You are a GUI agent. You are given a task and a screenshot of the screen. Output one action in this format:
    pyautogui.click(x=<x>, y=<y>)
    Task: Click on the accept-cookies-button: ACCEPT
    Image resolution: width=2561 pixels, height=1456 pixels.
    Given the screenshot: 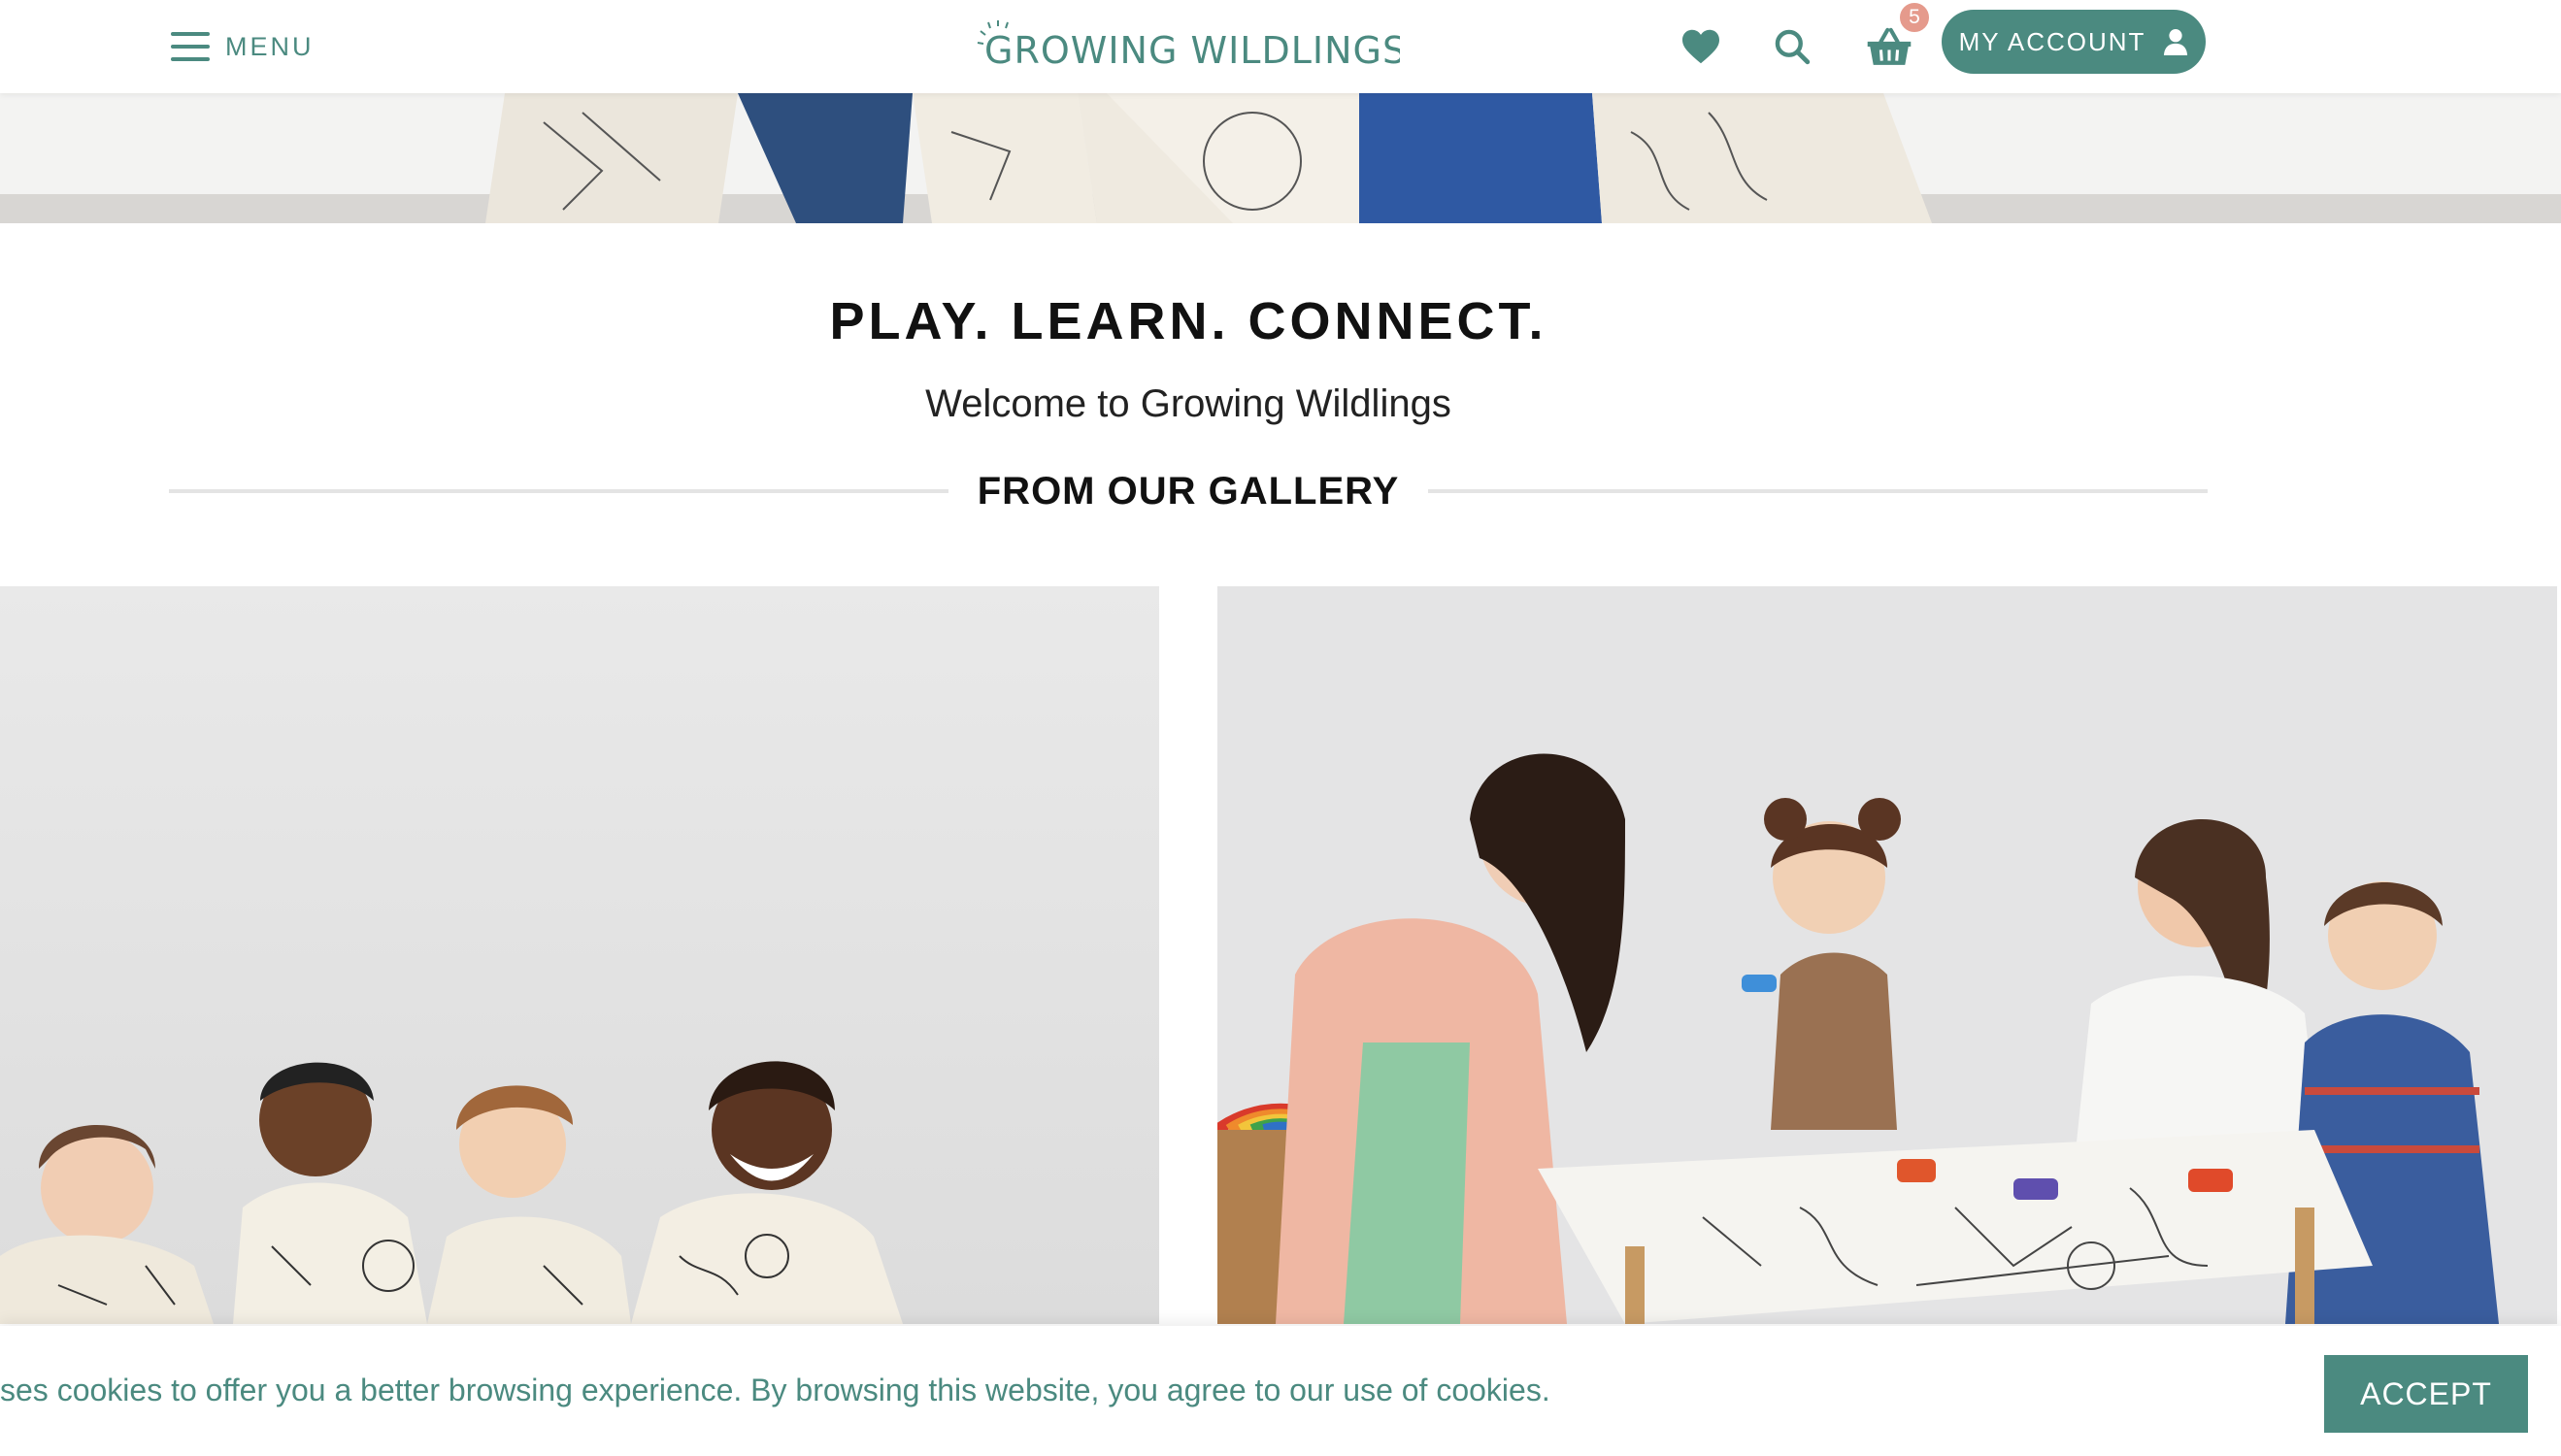 What is the action you would take?
    pyautogui.click(x=2426, y=1394)
    